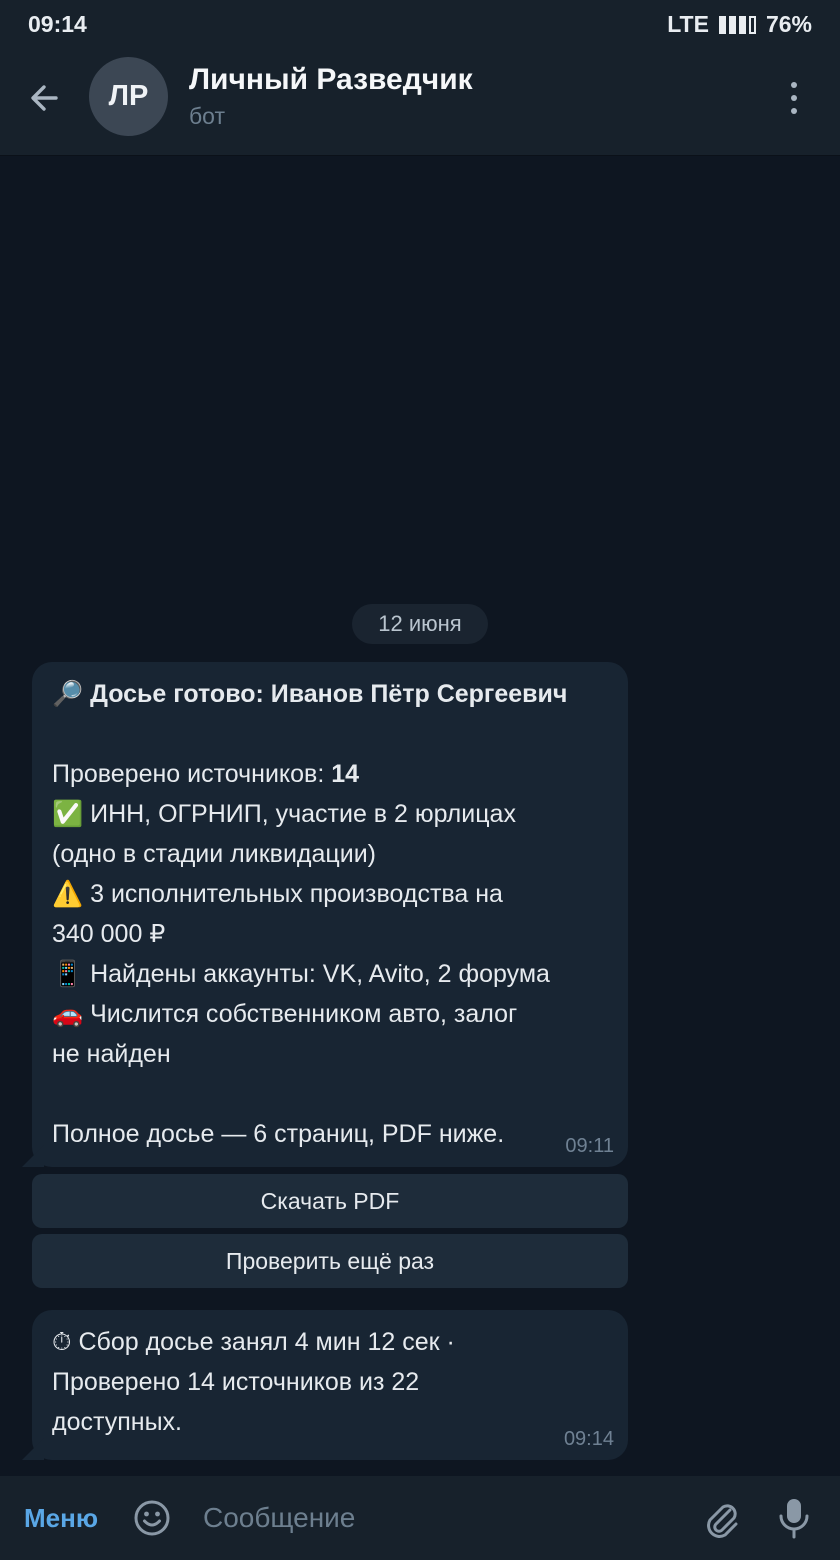  I want to click on accounts-line: 📱 Найдены аккаунты: VK, Avito, 2 форума, so click(330, 974).